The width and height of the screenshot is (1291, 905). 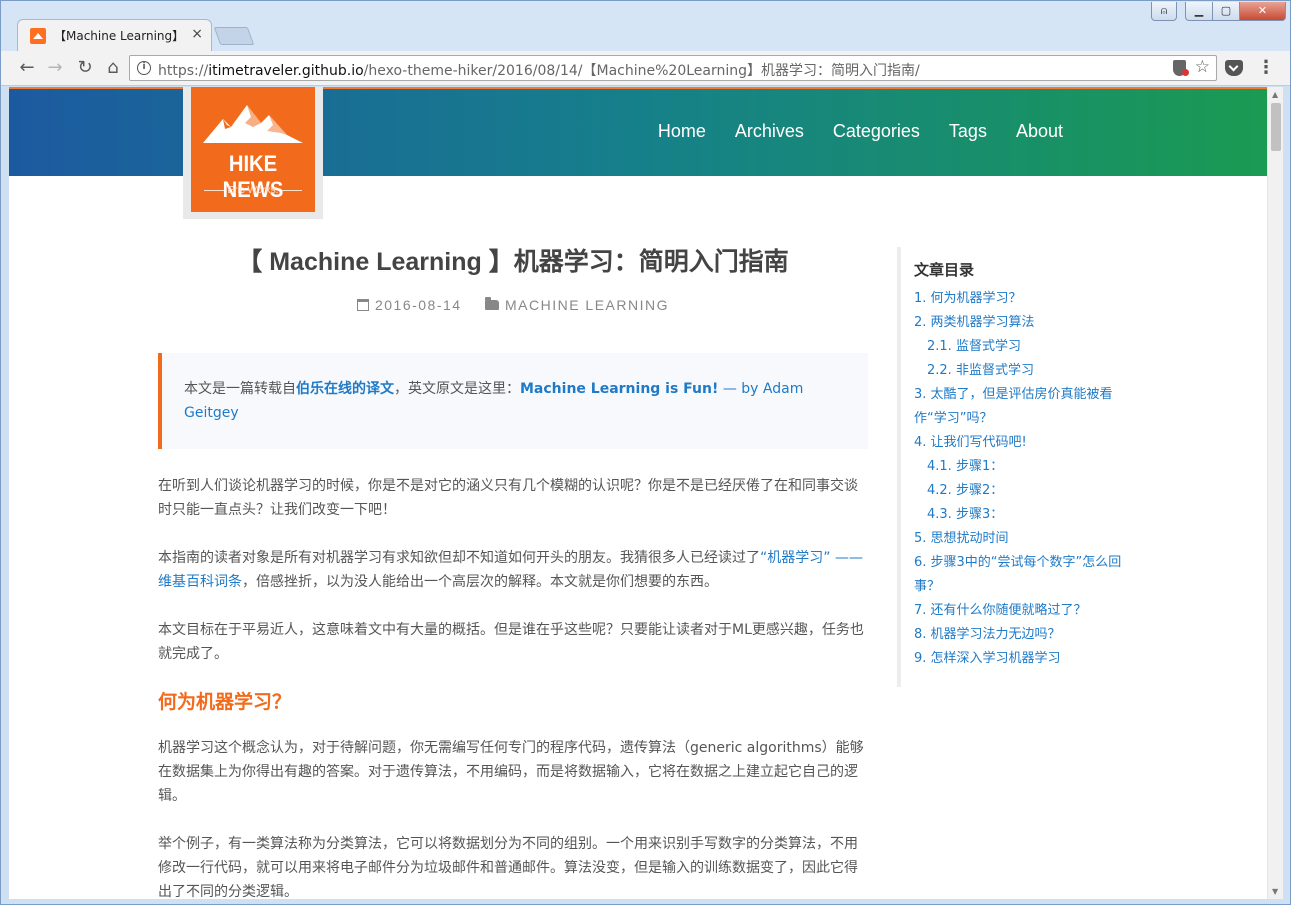 I want to click on site-nav: Home Archives Categories Tags About, so click(x=860, y=131).